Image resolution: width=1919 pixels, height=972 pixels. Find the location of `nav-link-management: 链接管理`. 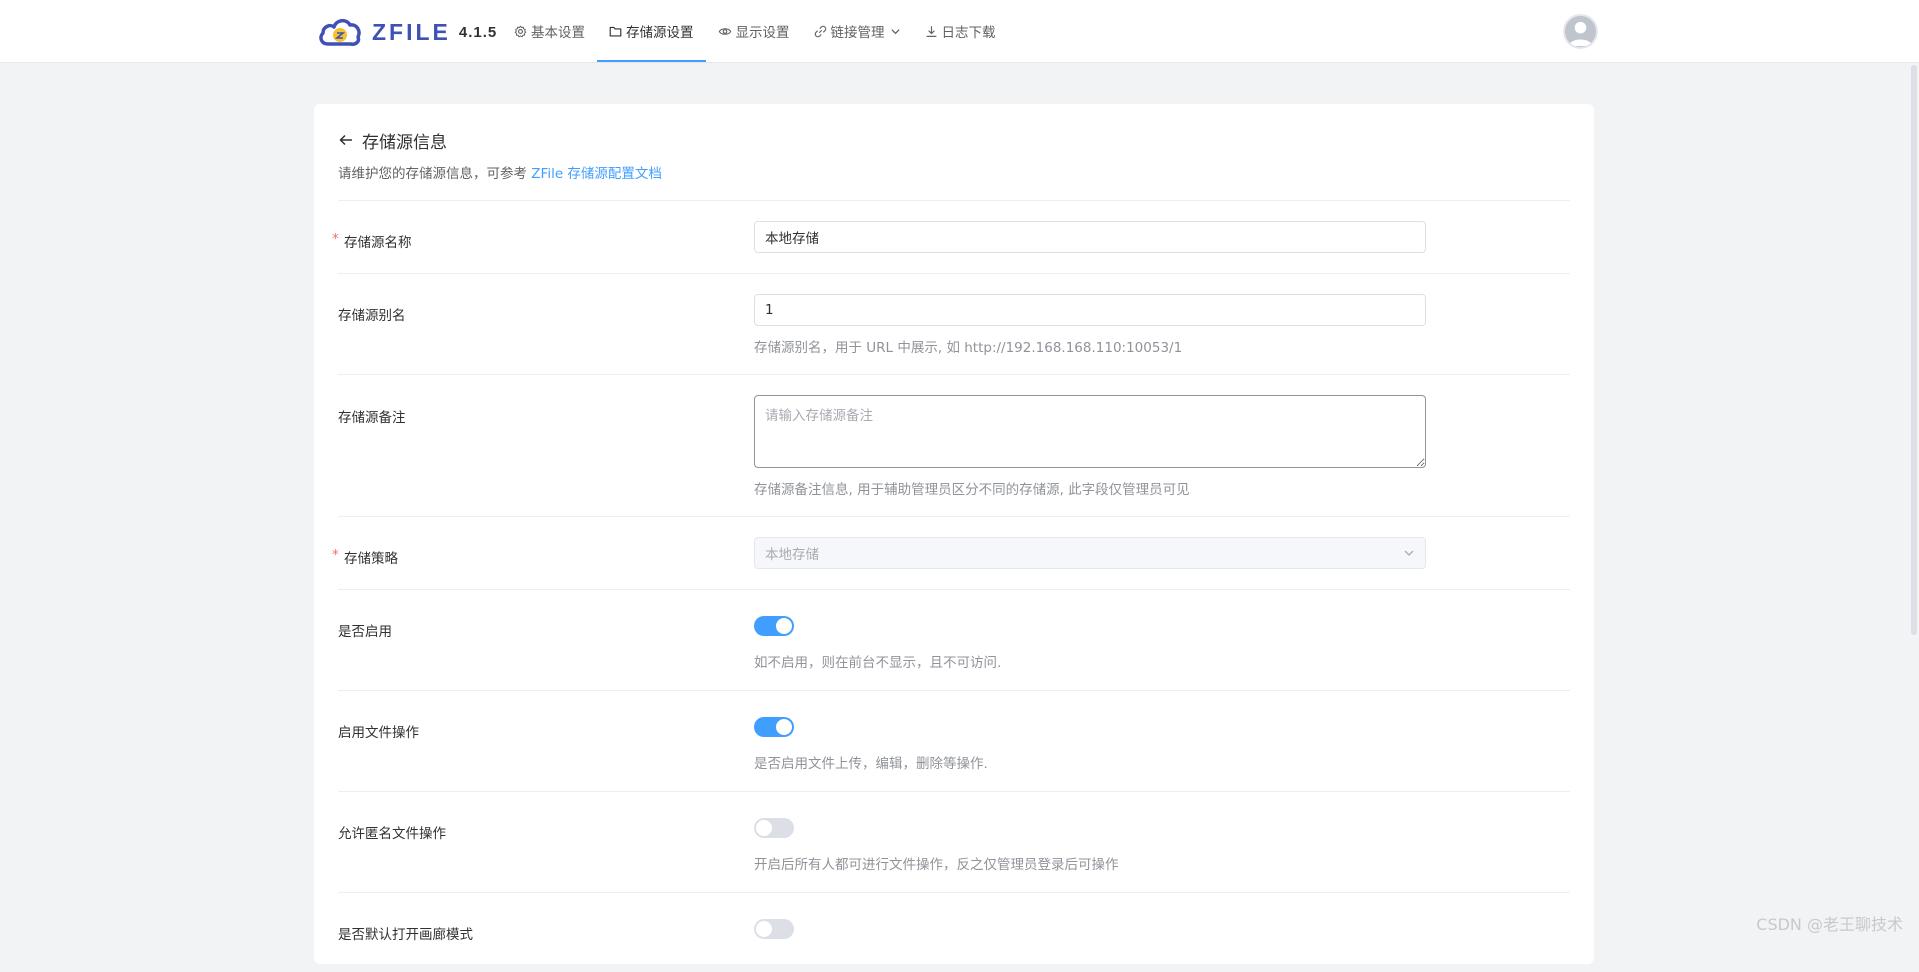

nav-link-management: 链接管理 is located at coordinates (857, 31).